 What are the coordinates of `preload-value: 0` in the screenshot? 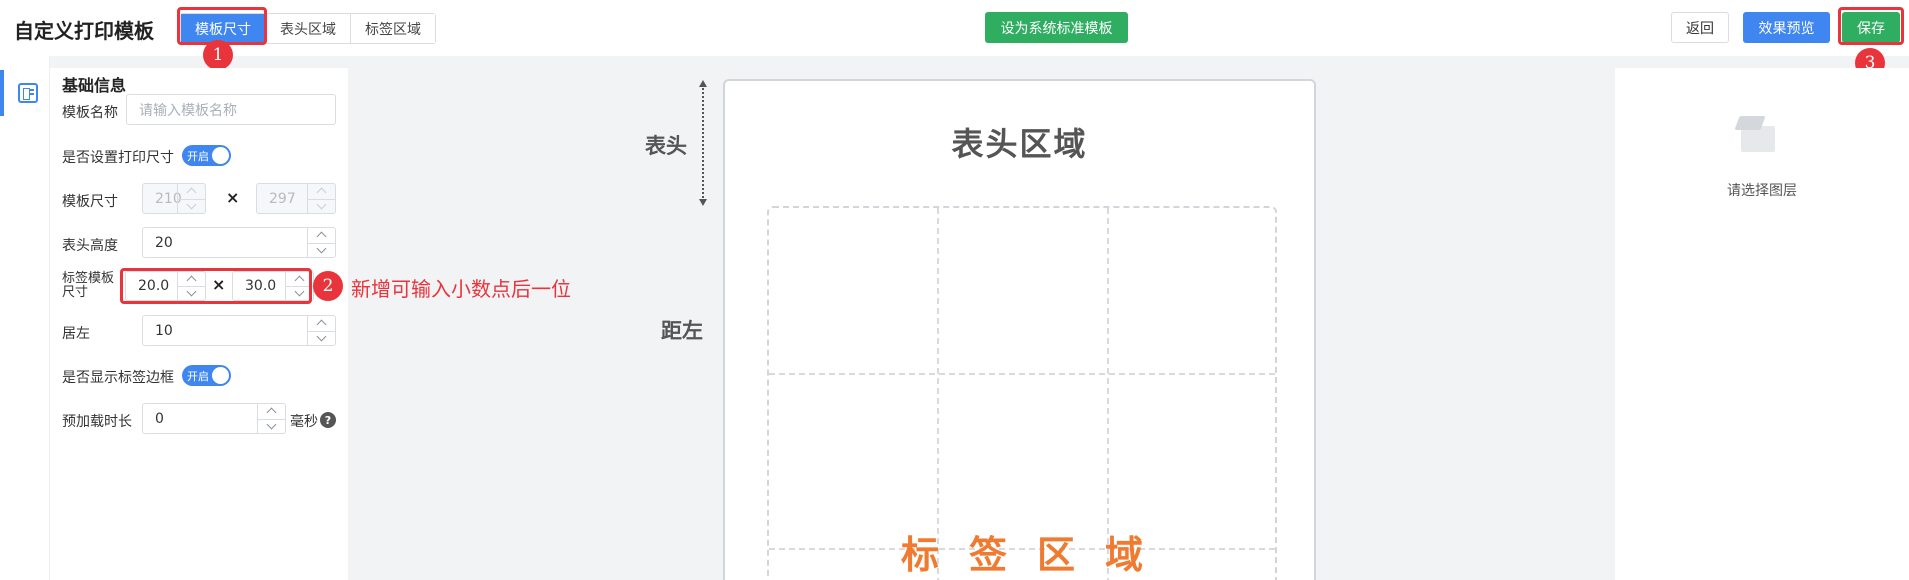 It's located at (159, 418).